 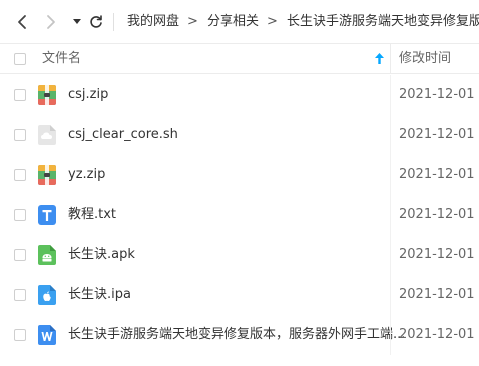 I want to click on breadcrumb-share-related: 分享相关, so click(x=233, y=22).